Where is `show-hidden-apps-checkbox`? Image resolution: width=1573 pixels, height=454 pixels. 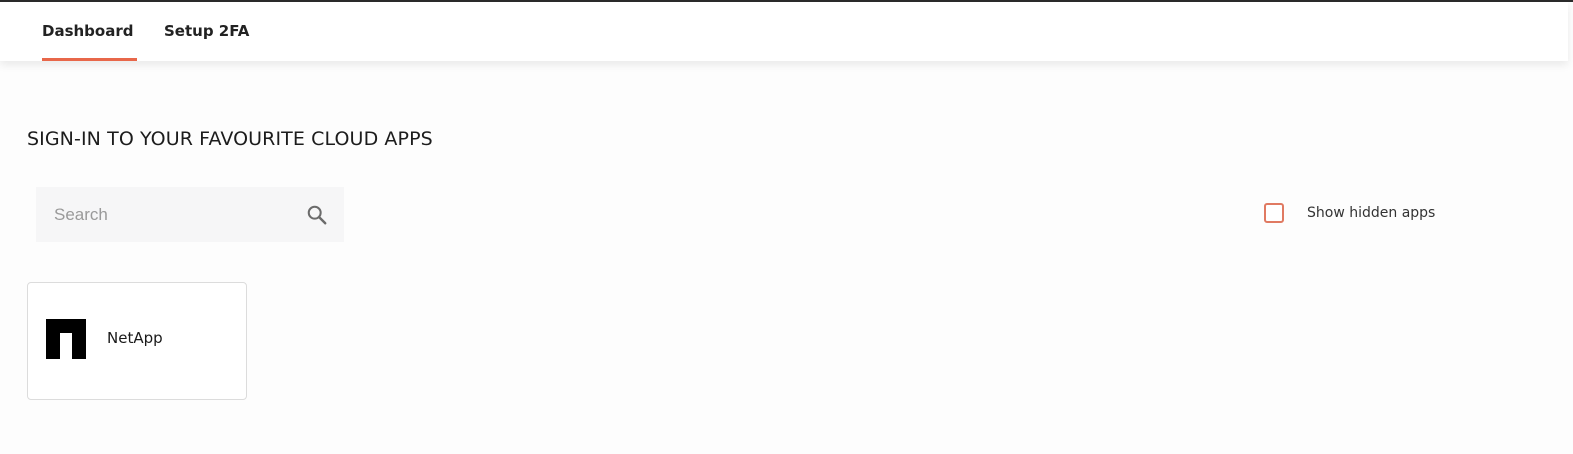
show-hidden-apps-checkbox is located at coordinates (1274, 213).